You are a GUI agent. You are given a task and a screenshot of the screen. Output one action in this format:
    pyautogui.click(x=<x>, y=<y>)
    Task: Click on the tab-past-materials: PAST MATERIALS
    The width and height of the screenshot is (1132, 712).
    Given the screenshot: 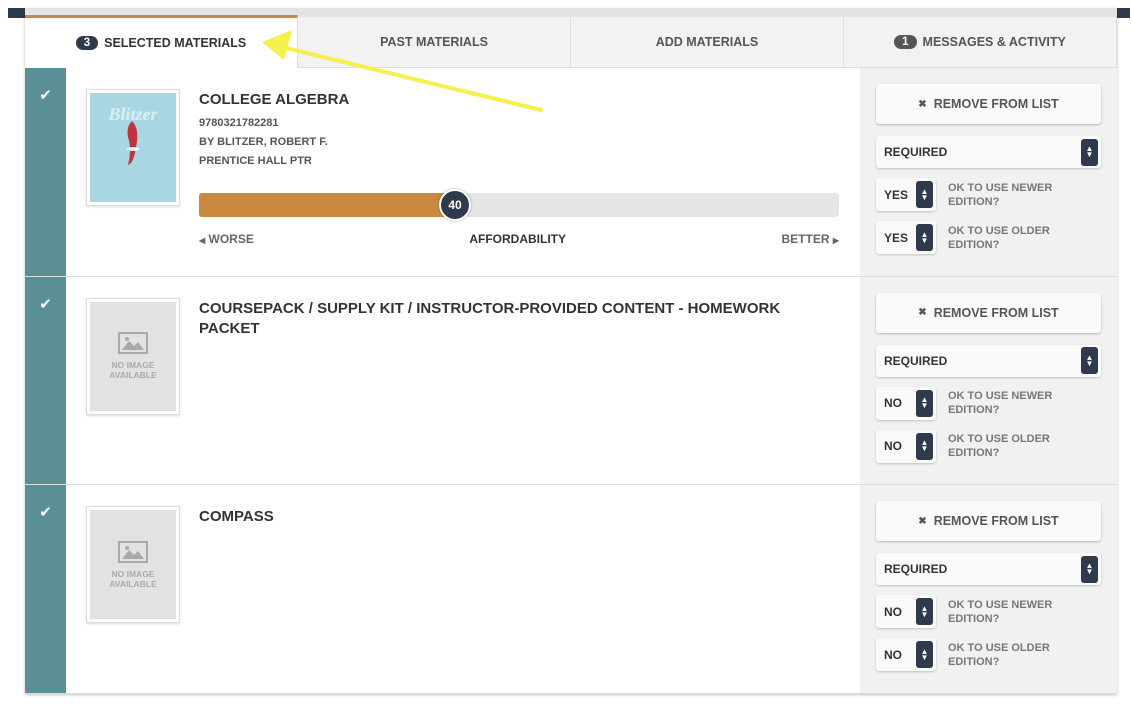 What is the action you would take?
    pyautogui.click(x=434, y=42)
    